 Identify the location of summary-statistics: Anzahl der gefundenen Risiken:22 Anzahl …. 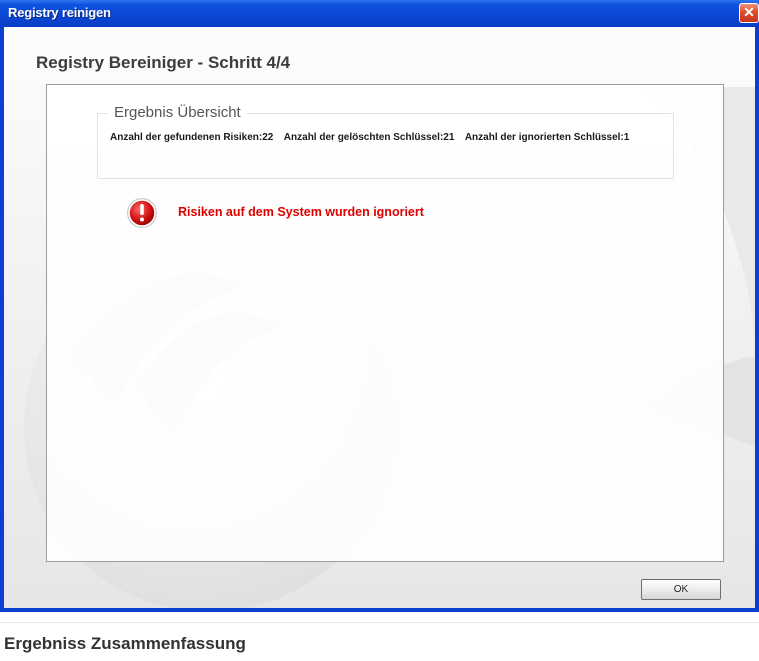
(382, 138).